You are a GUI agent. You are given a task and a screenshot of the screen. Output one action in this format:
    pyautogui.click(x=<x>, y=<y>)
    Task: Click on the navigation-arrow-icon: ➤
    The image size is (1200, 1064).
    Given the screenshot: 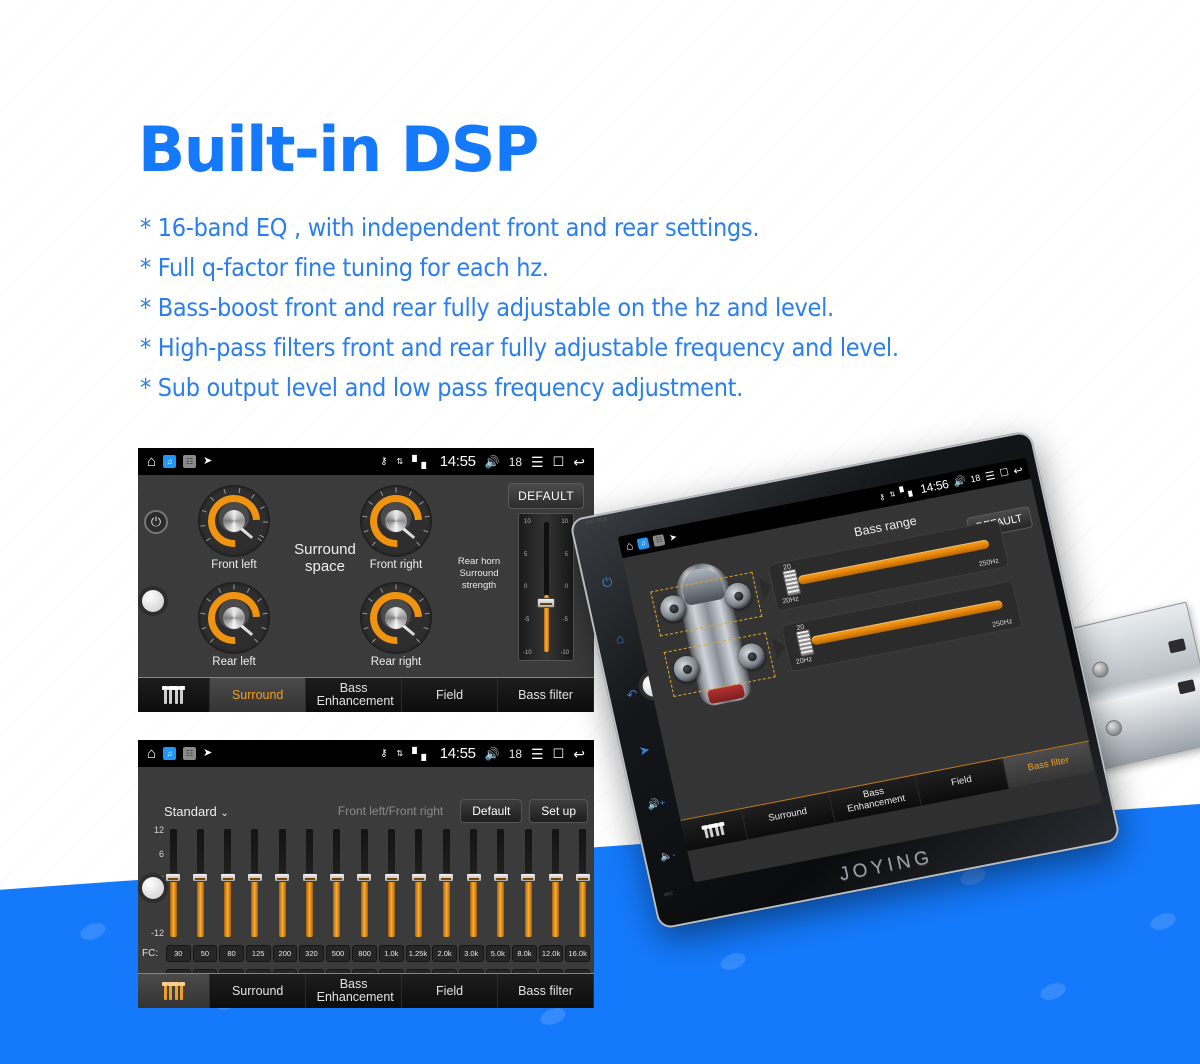 What is the action you would take?
    pyautogui.click(x=645, y=751)
    